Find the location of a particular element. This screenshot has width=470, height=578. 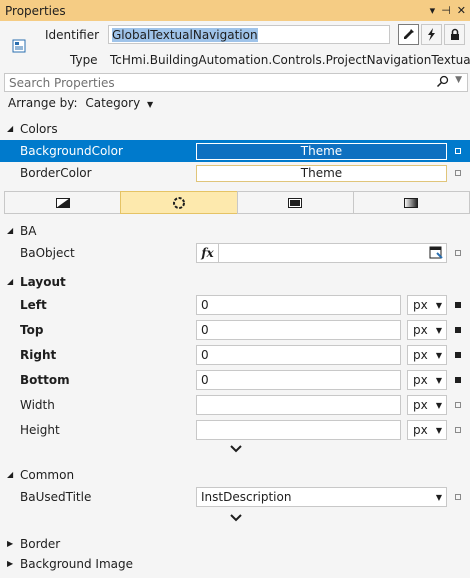

category-border: ▶ Border is located at coordinates (235, 543).